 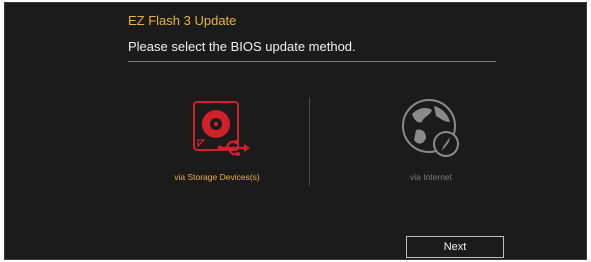 What do you see at coordinates (217, 177) in the screenshot?
I see `storage-devices-label: via Storage Devices(s)` at bounding box center [217, 177].